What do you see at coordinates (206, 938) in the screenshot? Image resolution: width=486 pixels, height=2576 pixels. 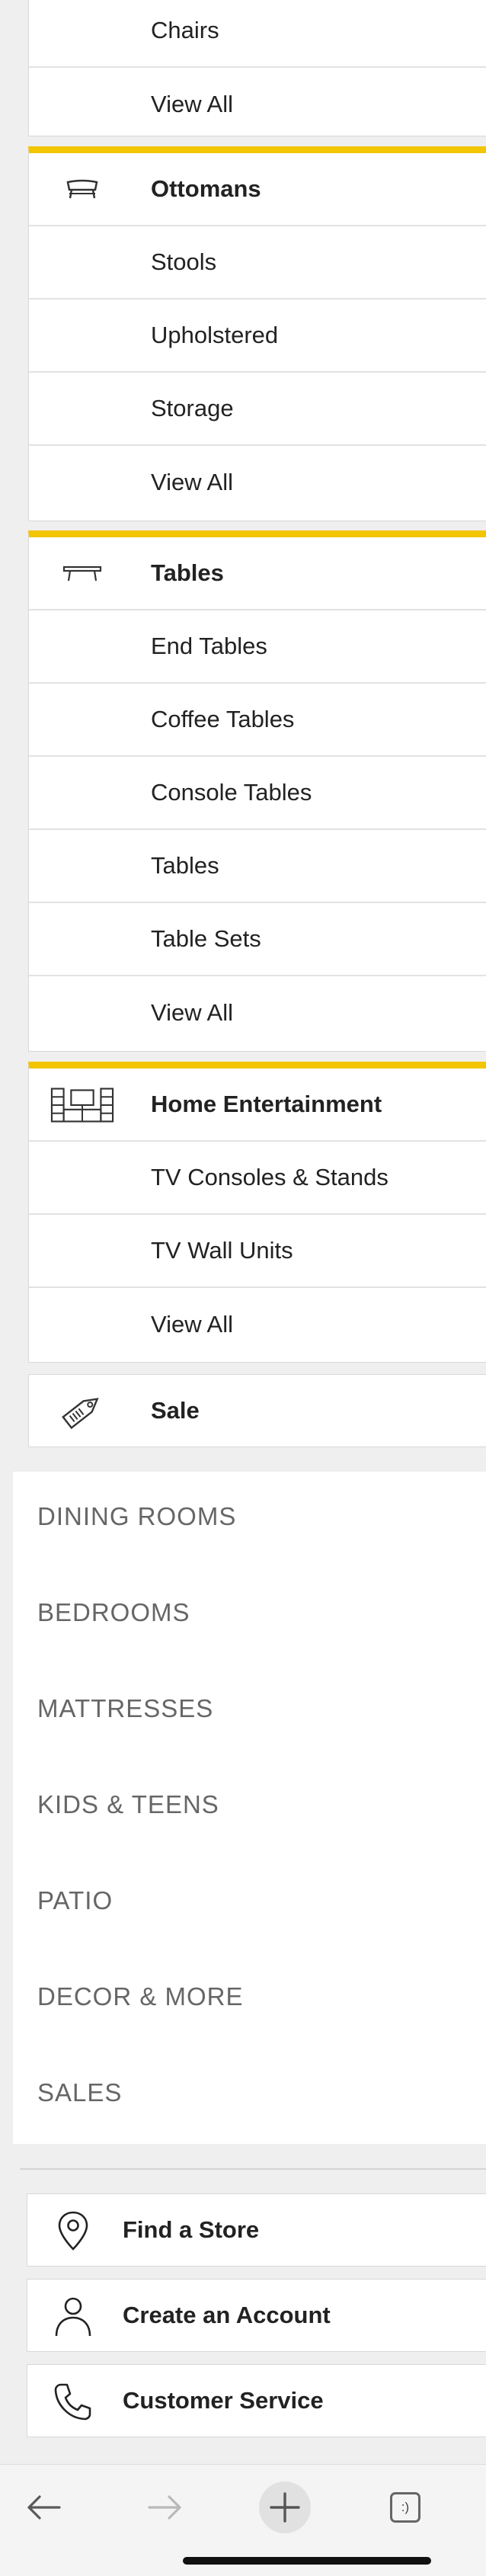 I see `submenu-item-label: Table Sets` at bounding box center [206, 938].